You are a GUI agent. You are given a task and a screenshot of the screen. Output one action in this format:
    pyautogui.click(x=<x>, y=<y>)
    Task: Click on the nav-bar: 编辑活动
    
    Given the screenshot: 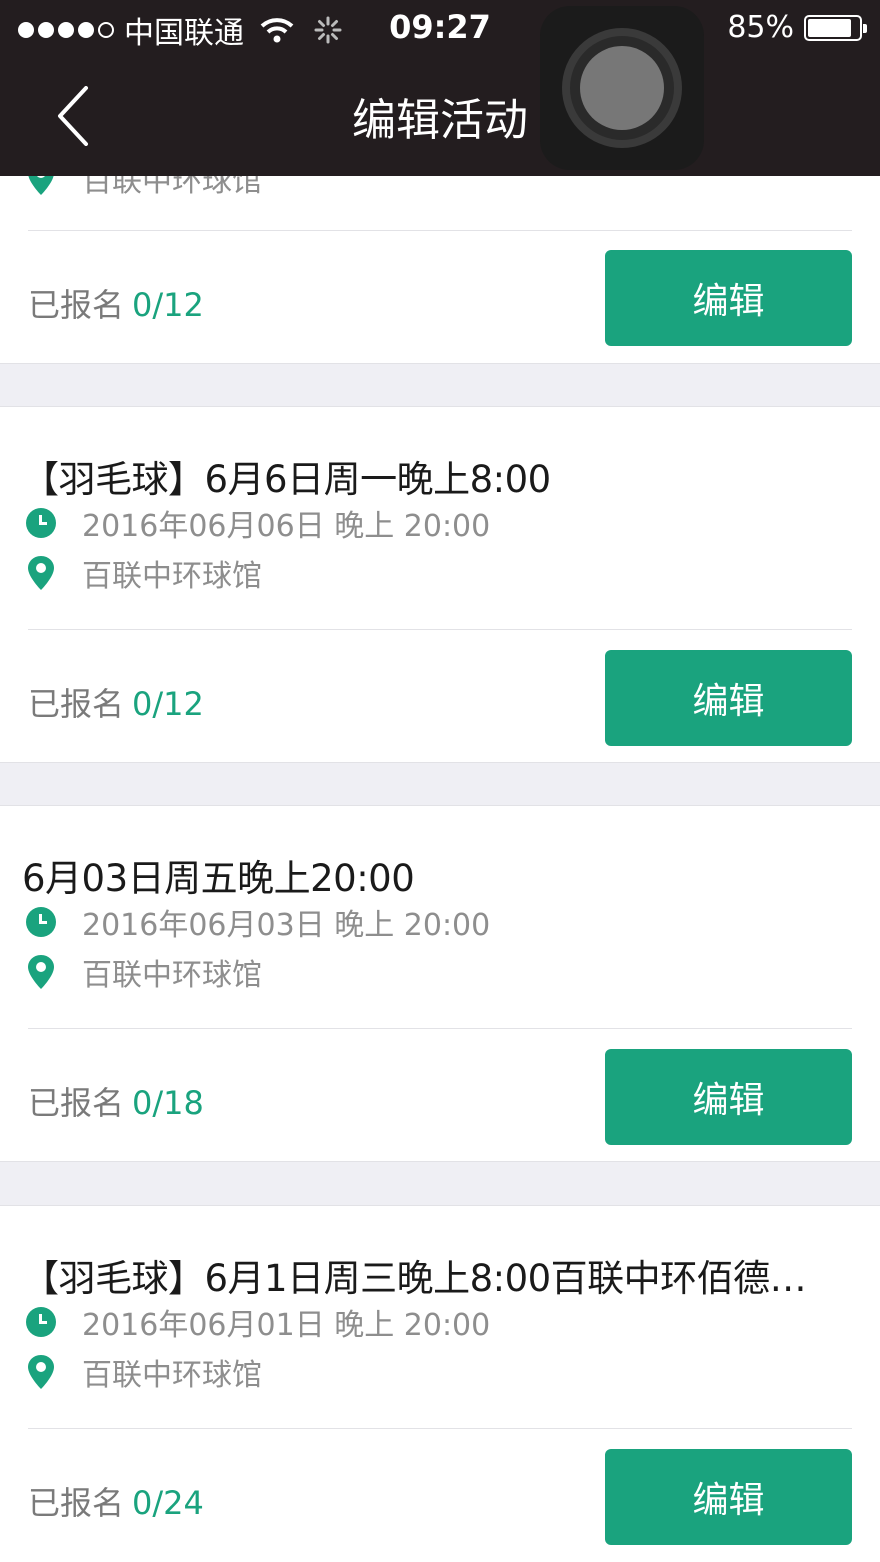 What is the action you would take?
    pyautogui.click(x=440, y=116)
    